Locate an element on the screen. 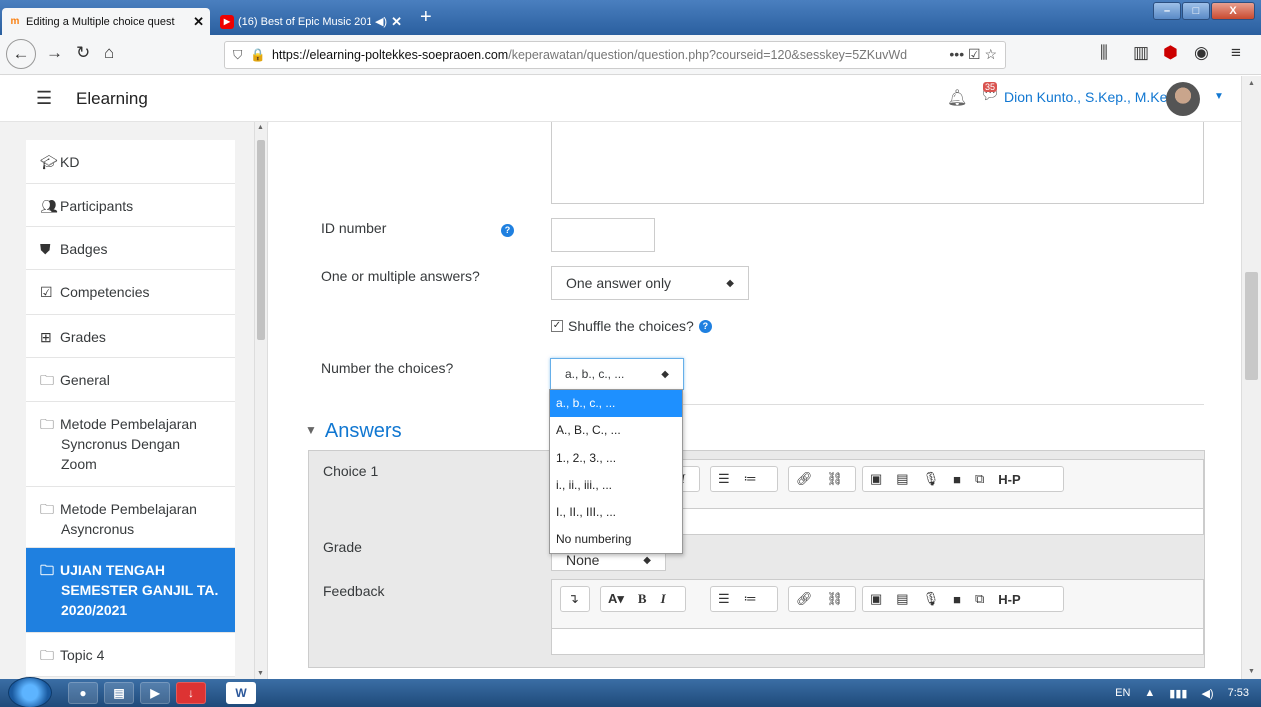 Image resolution: width=1261 pixels, height=707 pixels. minimize-button: – is located at coordinates (1167, 11).